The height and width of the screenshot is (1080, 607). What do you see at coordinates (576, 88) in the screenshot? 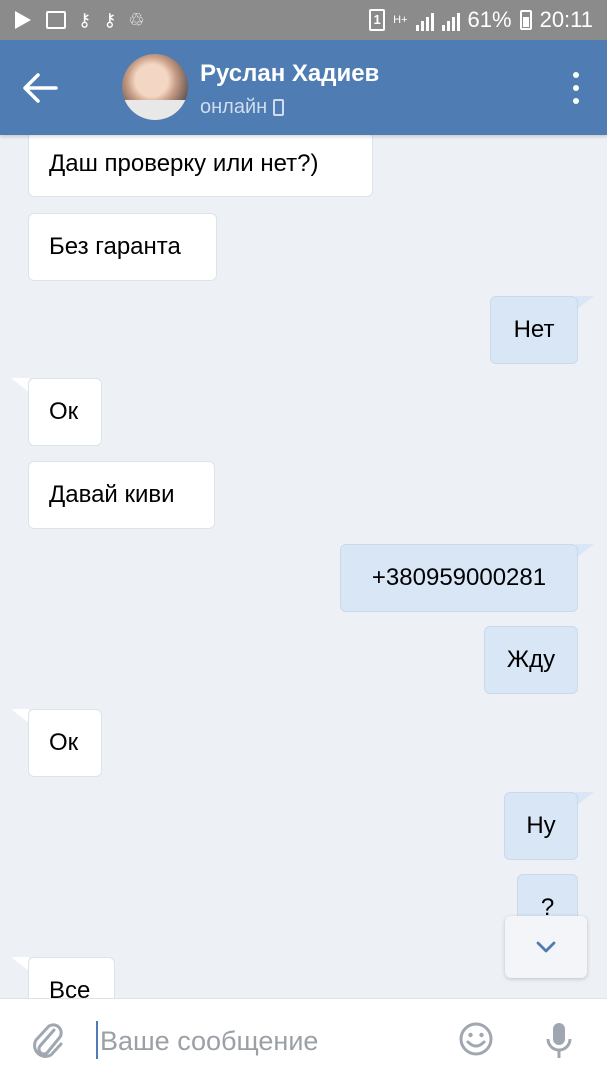
I see `more-vert-icon` at bounding box center [576, 88].